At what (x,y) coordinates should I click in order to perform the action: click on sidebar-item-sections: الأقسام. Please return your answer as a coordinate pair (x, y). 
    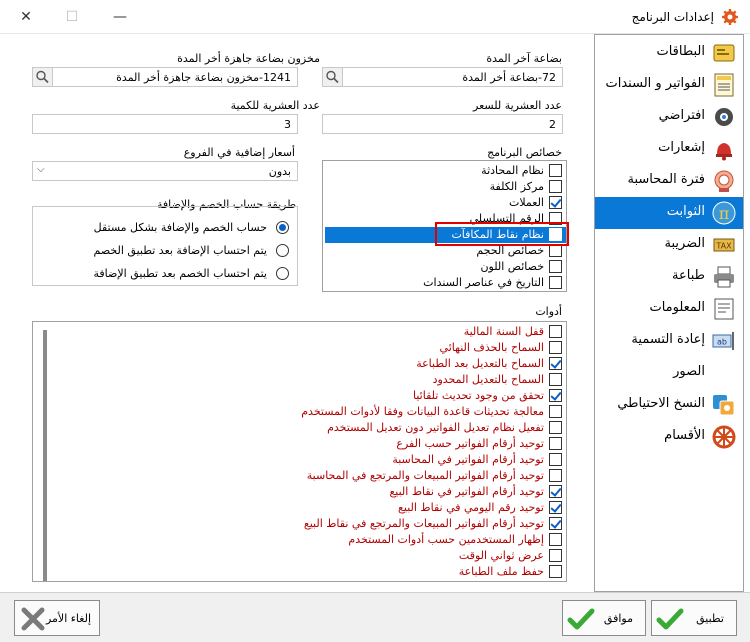
    Looking at the image, I should click on (669, 437).